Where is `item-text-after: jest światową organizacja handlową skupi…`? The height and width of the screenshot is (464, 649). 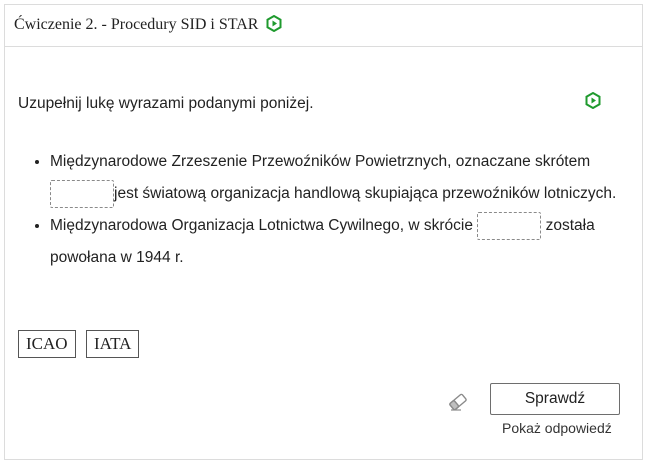 item-text-after: jest światową organizacja handlową skupi… is located at coordinates (365, 193).